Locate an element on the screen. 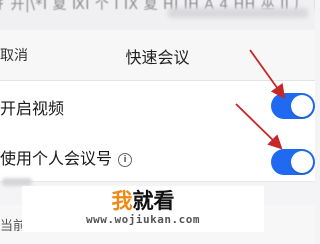  obscured-text is located at coordinates (17, 182).